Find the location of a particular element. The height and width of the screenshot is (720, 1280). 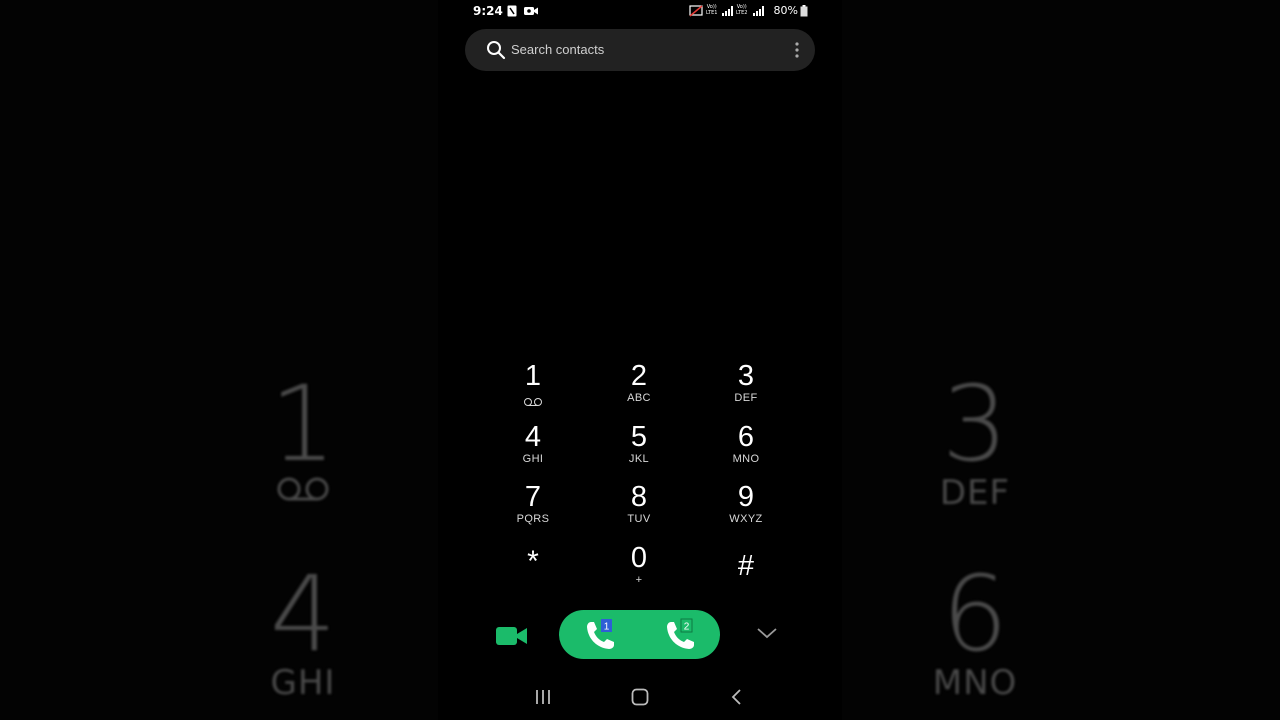

call-sim1-button: 1 is located at coordinates (601, 635).